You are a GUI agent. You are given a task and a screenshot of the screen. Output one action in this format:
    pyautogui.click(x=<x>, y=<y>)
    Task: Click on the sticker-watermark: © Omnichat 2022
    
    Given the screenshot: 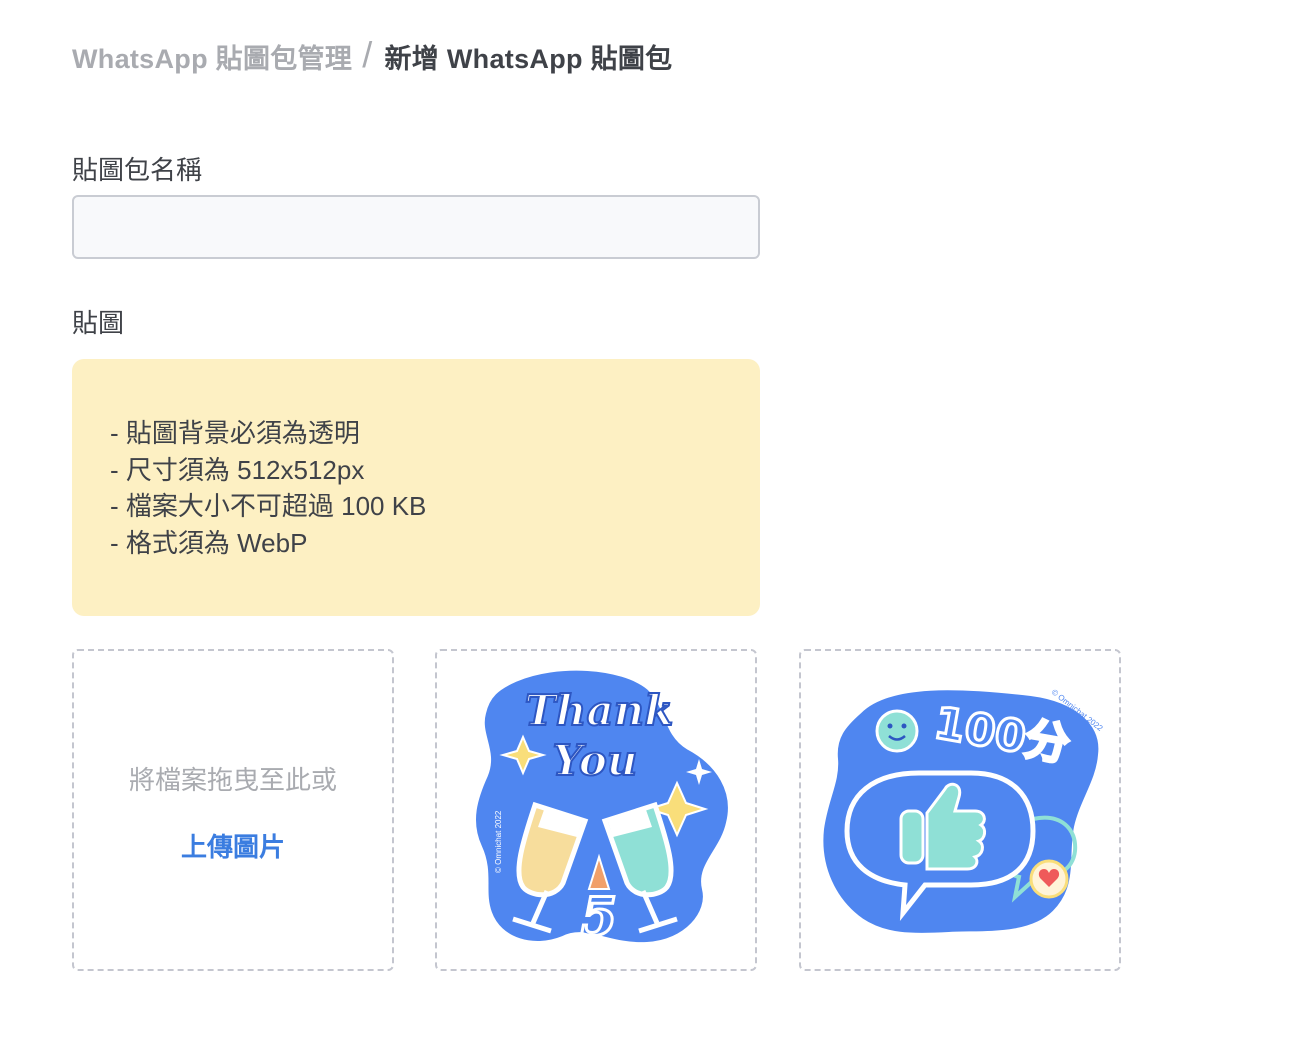 What is the action you would take?
    pyautogui.click(x=498, y=841)
    